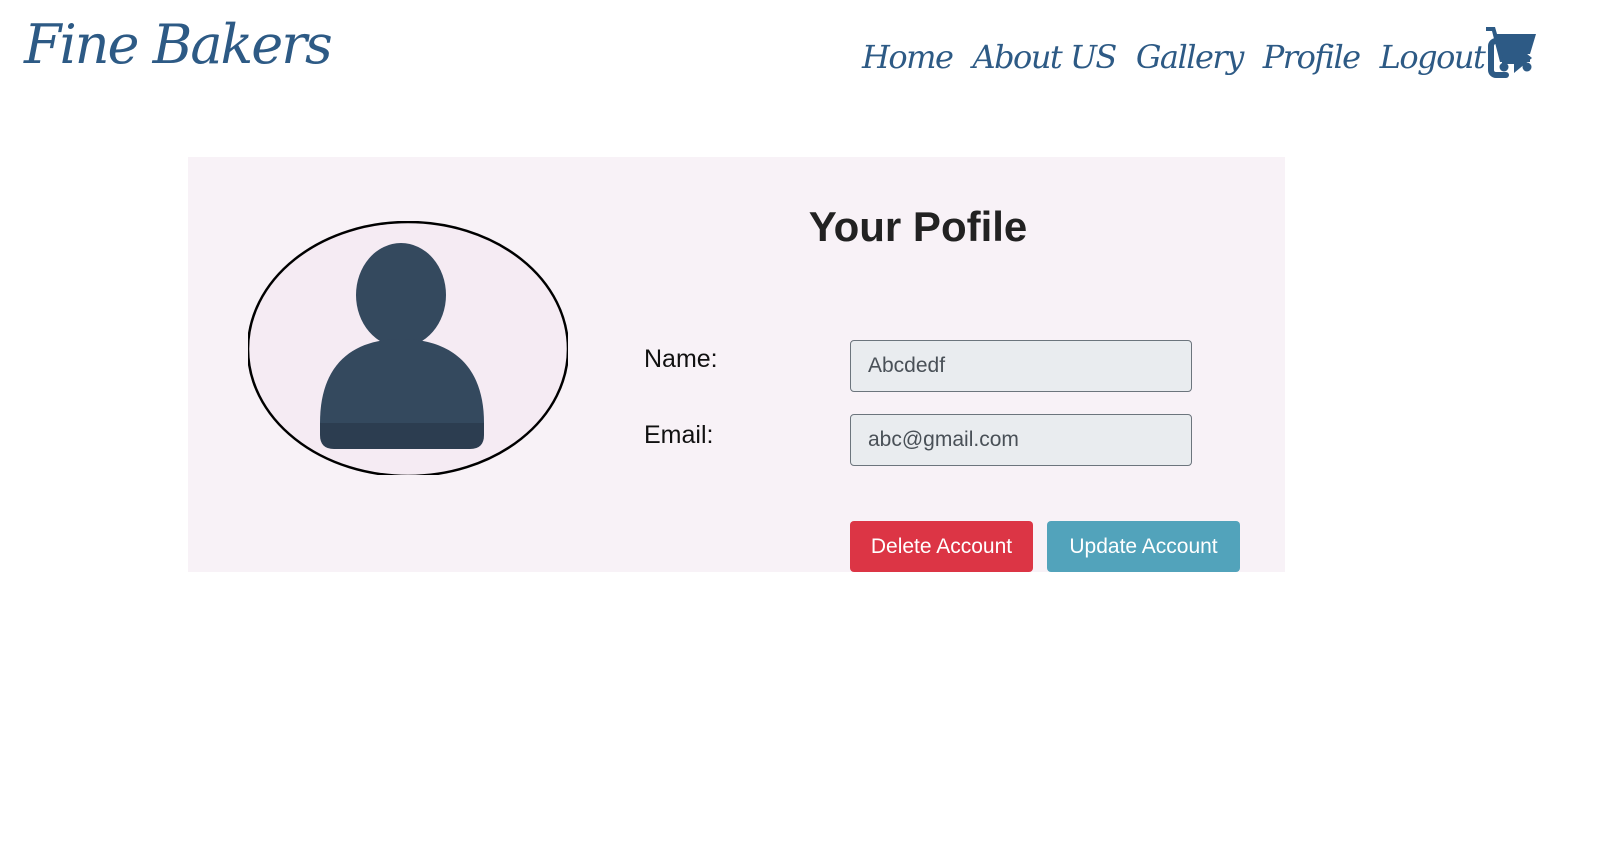  I want to click on nav-logout-link: Logout, so click(1433, 57).